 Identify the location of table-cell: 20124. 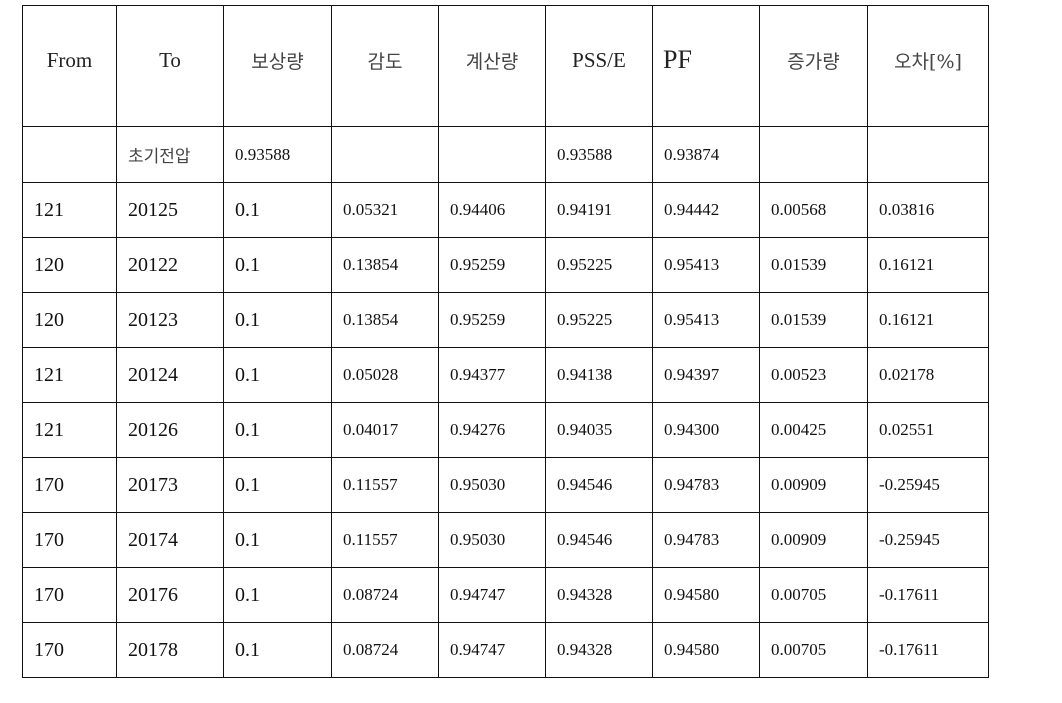
(170, 375).